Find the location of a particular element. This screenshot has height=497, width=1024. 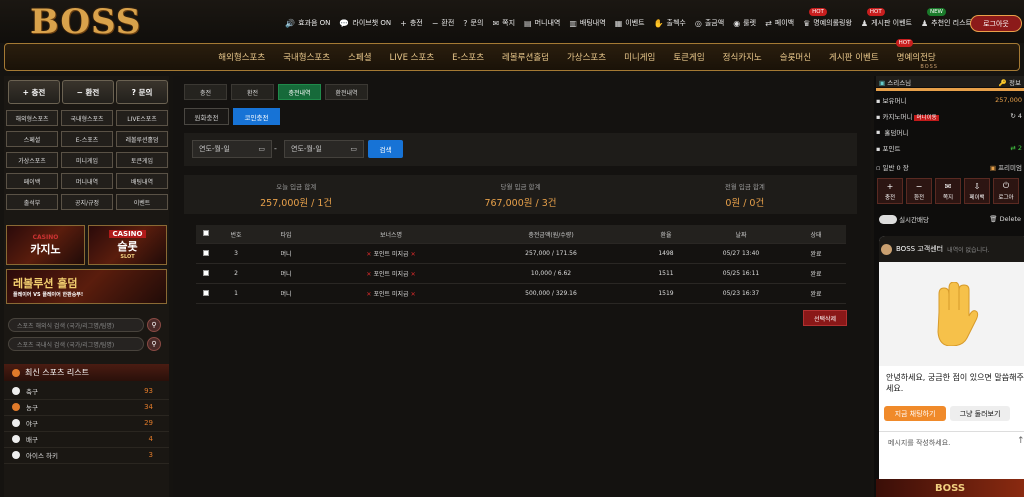

search-button: 검색 is located at coordinates (385, 149).